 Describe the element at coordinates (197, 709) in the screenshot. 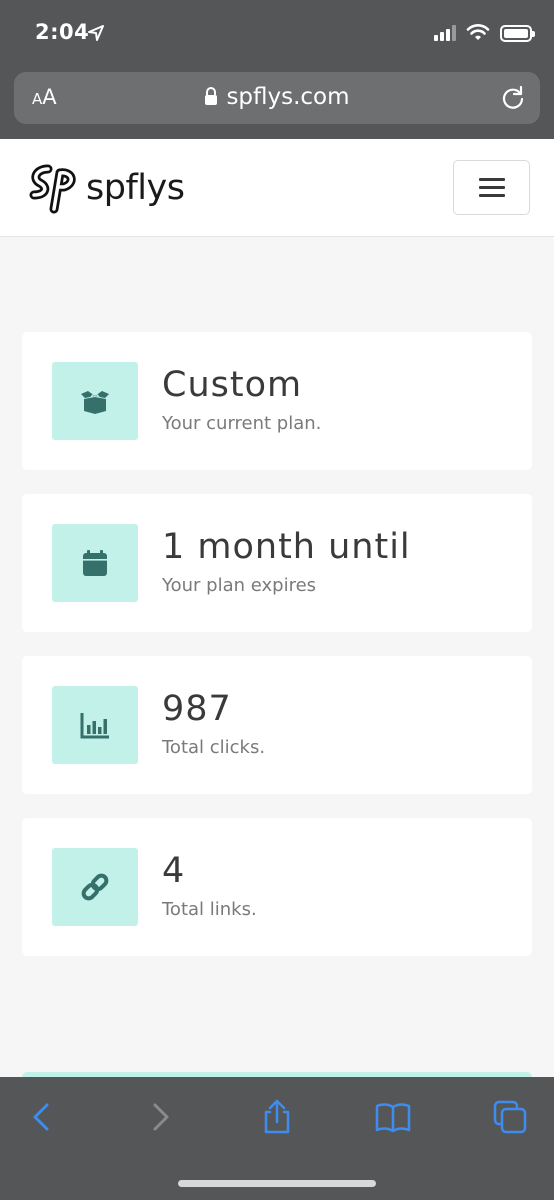

I see `card-title: 987` at that location.